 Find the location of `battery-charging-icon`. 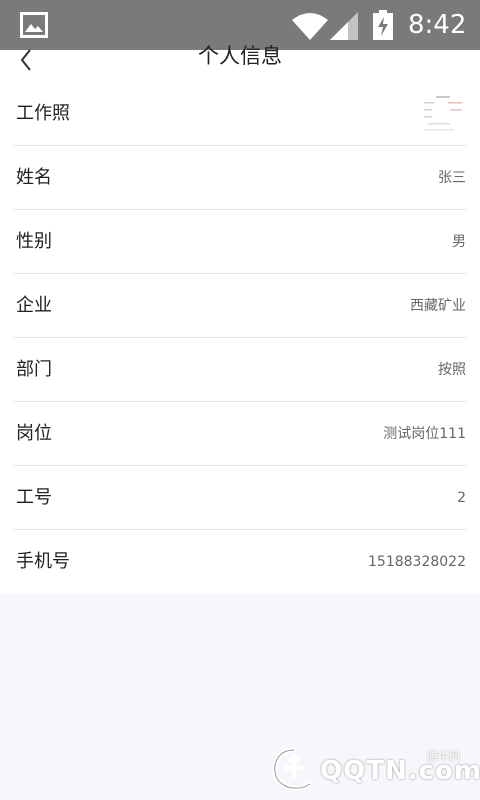

battery-charging-icon is located at coordinates (383, 25).